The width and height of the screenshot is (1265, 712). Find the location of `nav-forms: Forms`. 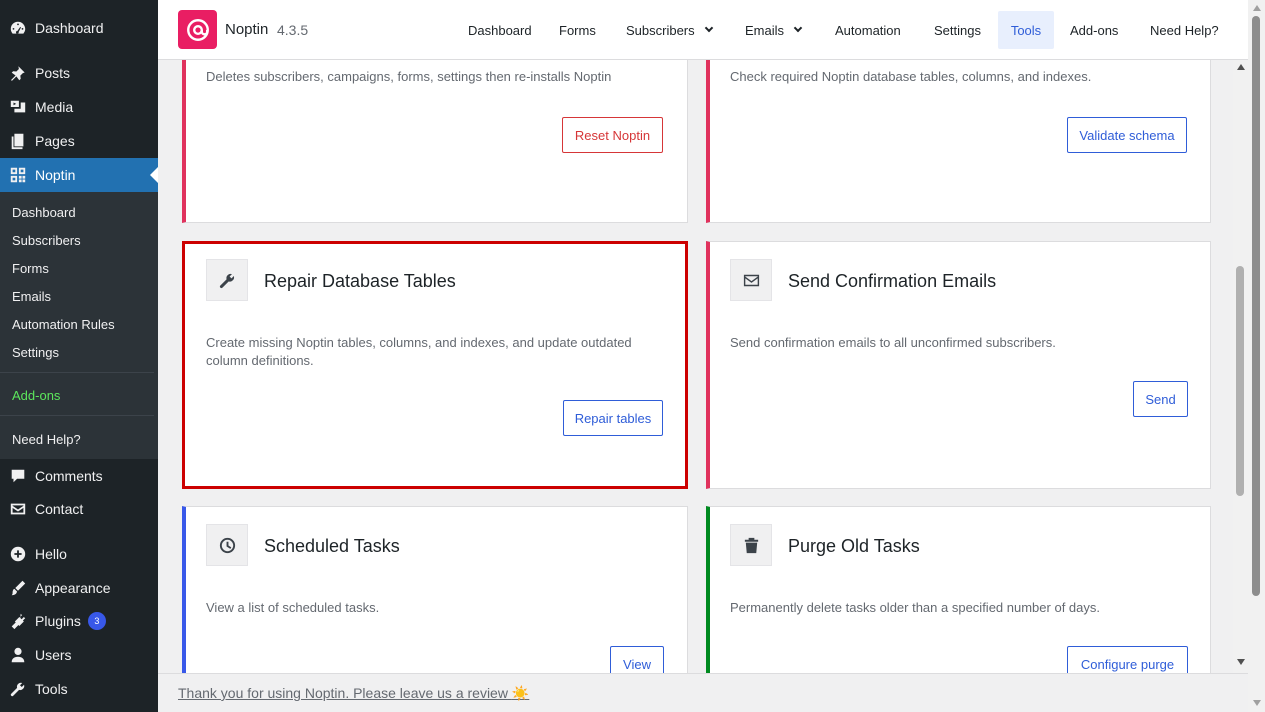

nav-forms: Forms is located at coordinates (577, 30).